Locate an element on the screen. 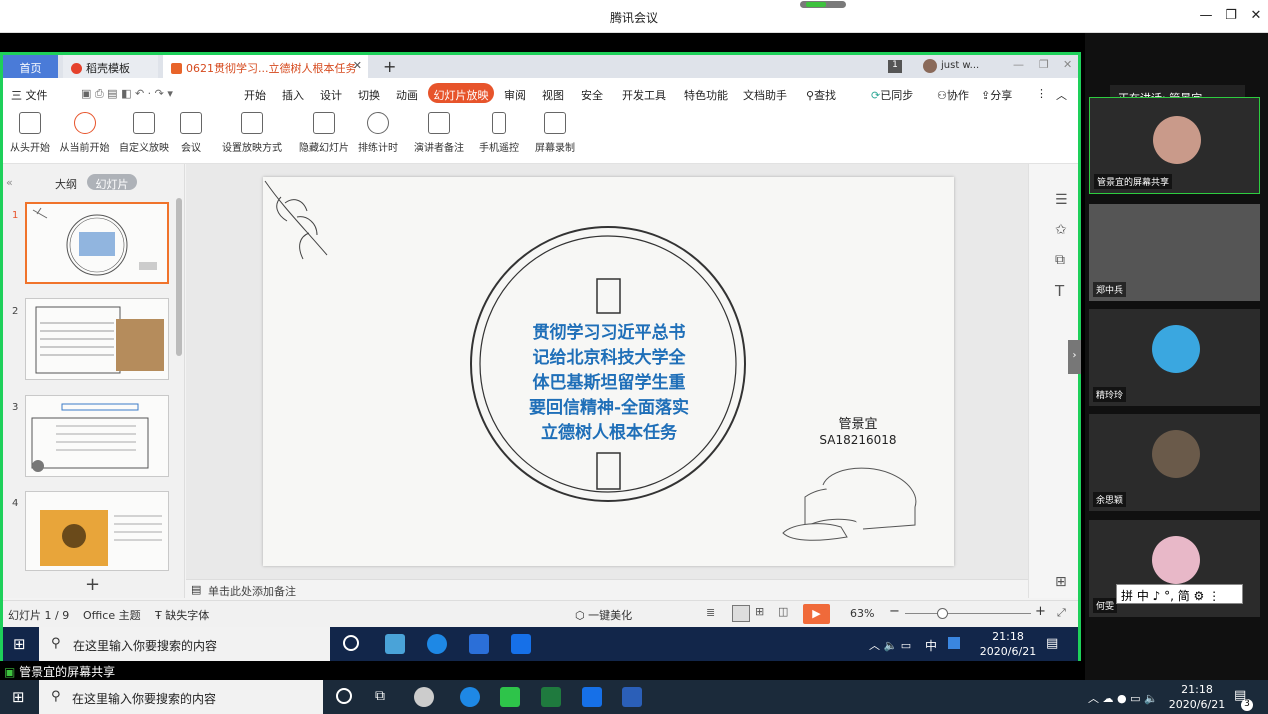  menu-view: 视图 is located at coordinates (553, 95).